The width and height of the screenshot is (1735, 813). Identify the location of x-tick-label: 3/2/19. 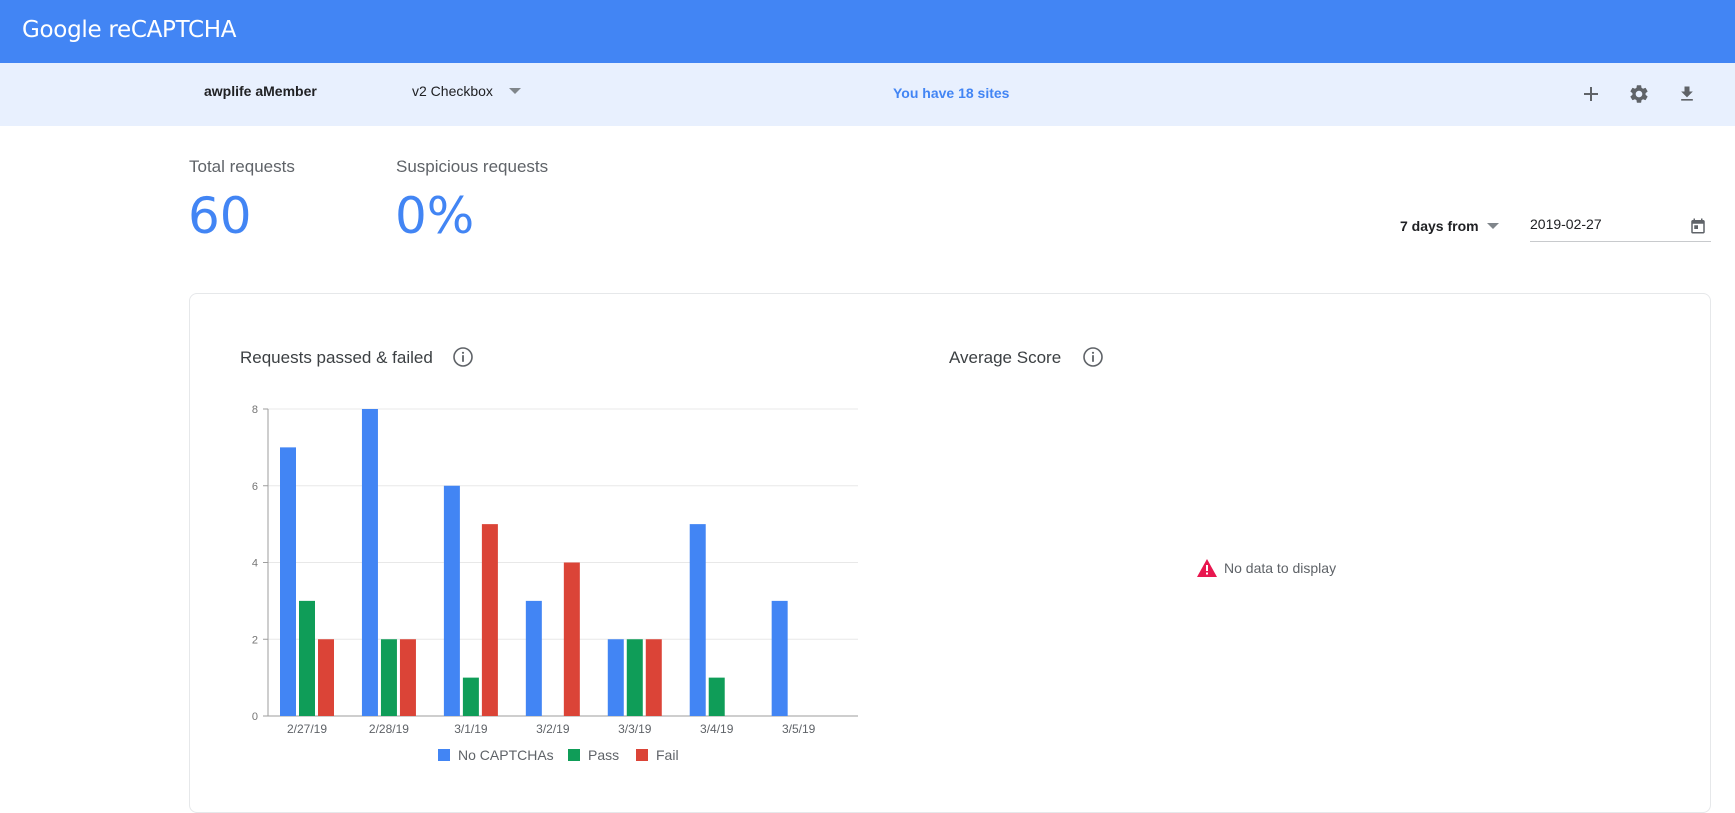
(553, 729).